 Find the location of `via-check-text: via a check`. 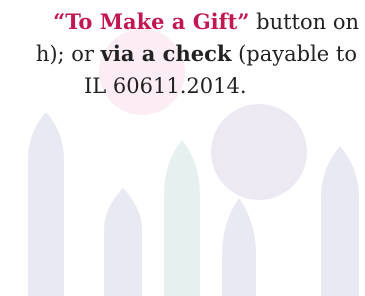

via-check-text: via a check is located at coordinates (166, 53).